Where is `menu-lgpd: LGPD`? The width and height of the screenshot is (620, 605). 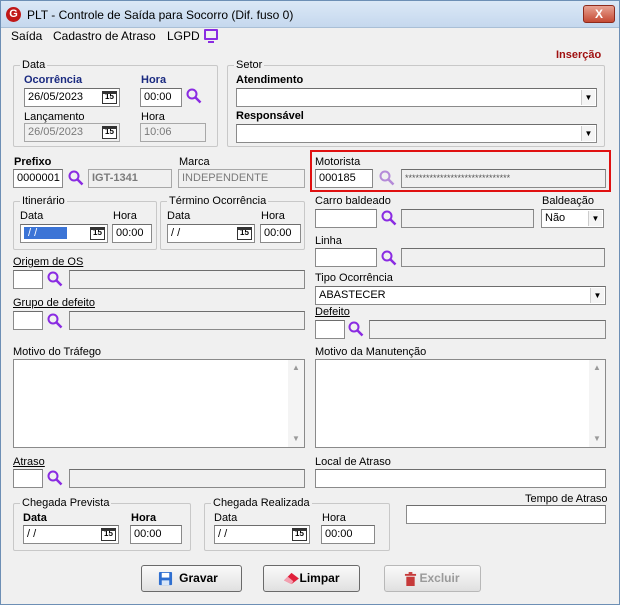
menu-lgpd: LGPD is located at coordinates (183, 36).